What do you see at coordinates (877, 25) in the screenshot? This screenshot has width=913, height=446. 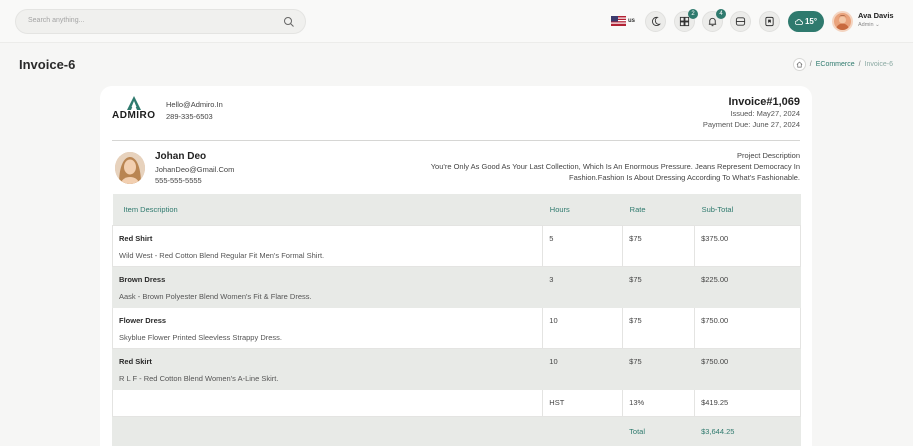 I see `chevron-down-icon: ⌄` at bounding box center [877, 25].